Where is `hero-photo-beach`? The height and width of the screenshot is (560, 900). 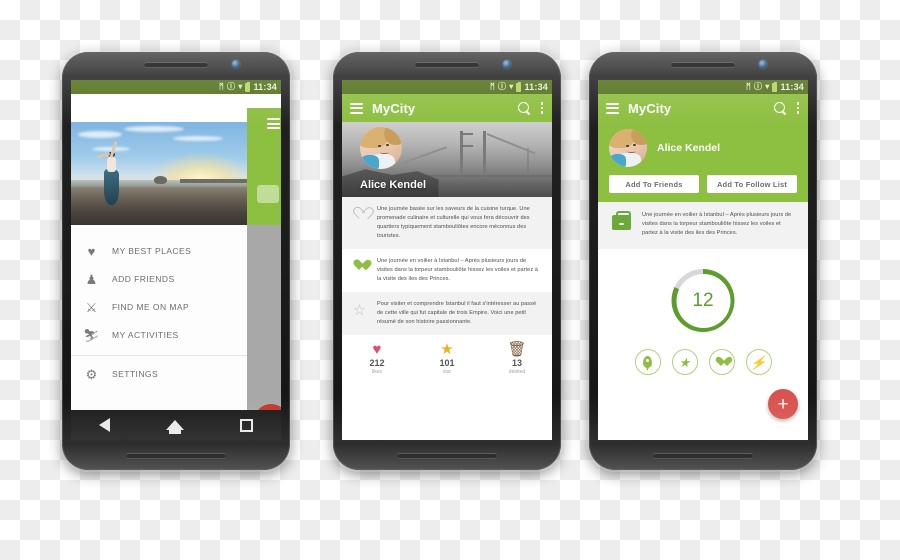
hero-photo-beach is located at coordinates (159, 173).